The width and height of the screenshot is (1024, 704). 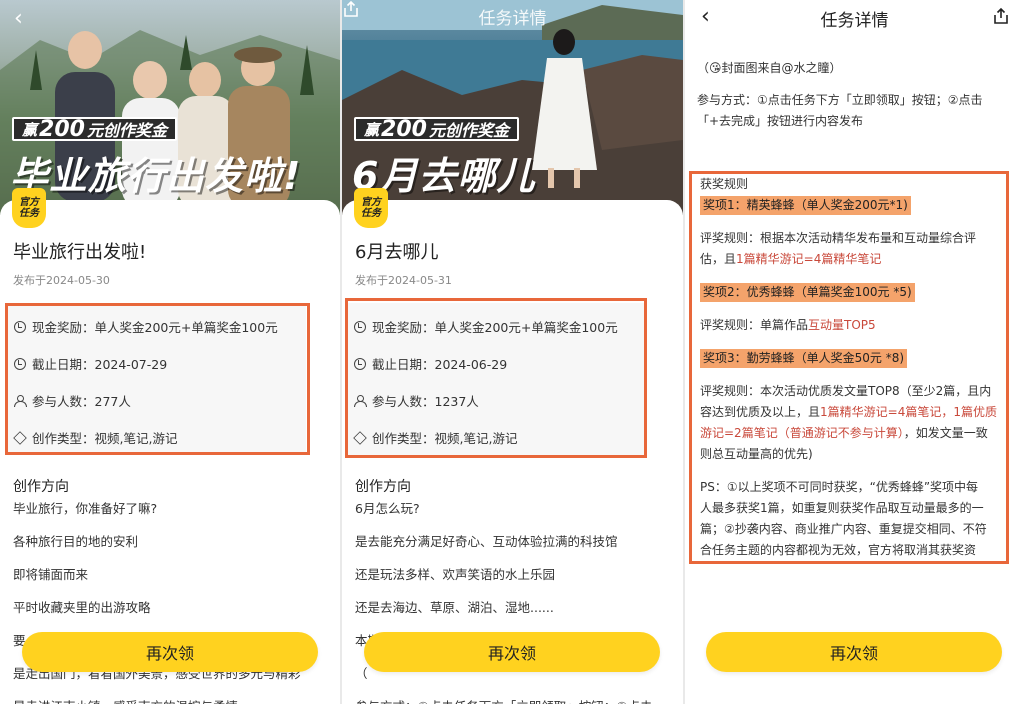 What do you see at coordinates (804, 358) in the screenshot?
I see `award-3-label: 奖项3：勤劳蜂蜂（单人奖金50元 *8)` at bounding box center [804, 358].